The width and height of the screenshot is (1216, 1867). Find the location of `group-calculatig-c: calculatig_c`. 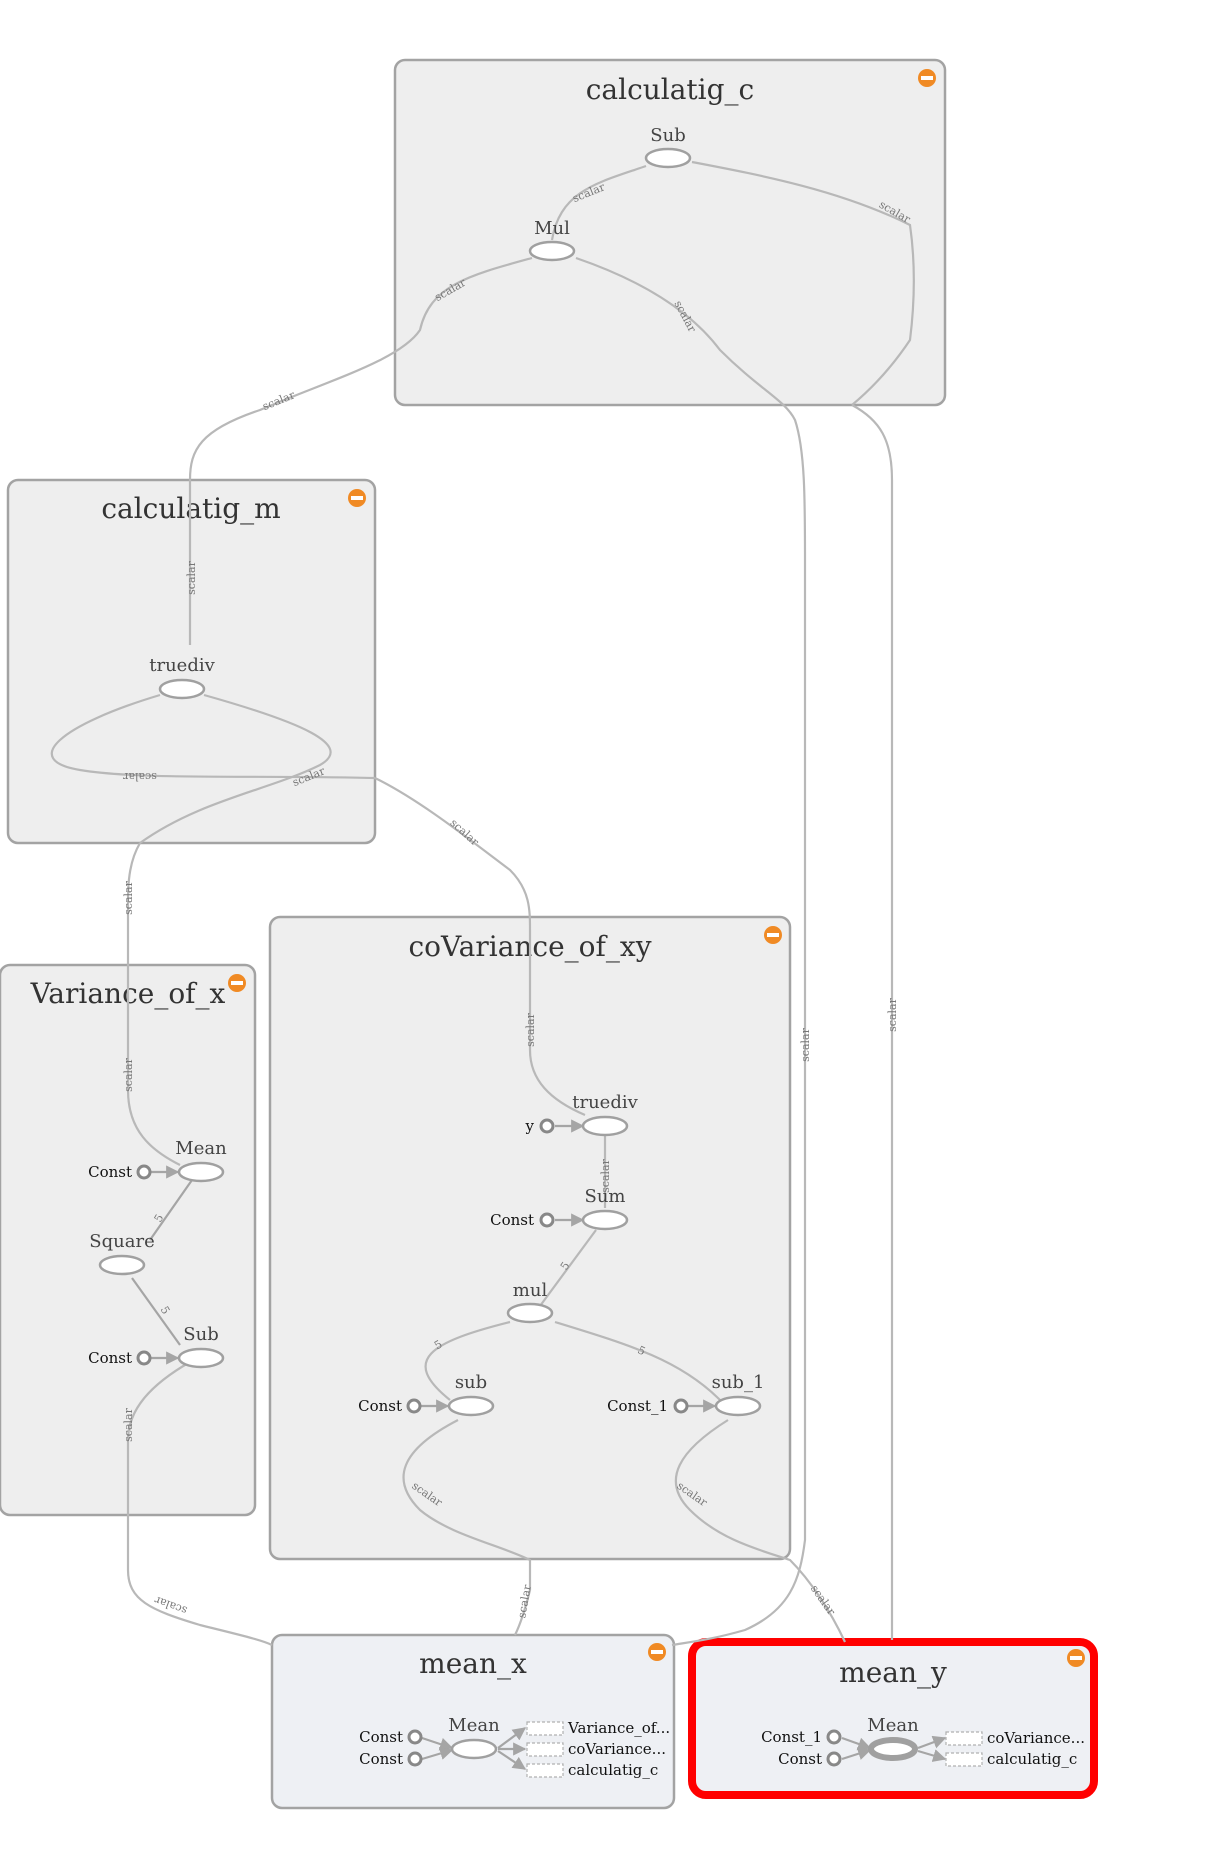

group-calculatig-c: calculatig_c is located at coordinates (670, 232).